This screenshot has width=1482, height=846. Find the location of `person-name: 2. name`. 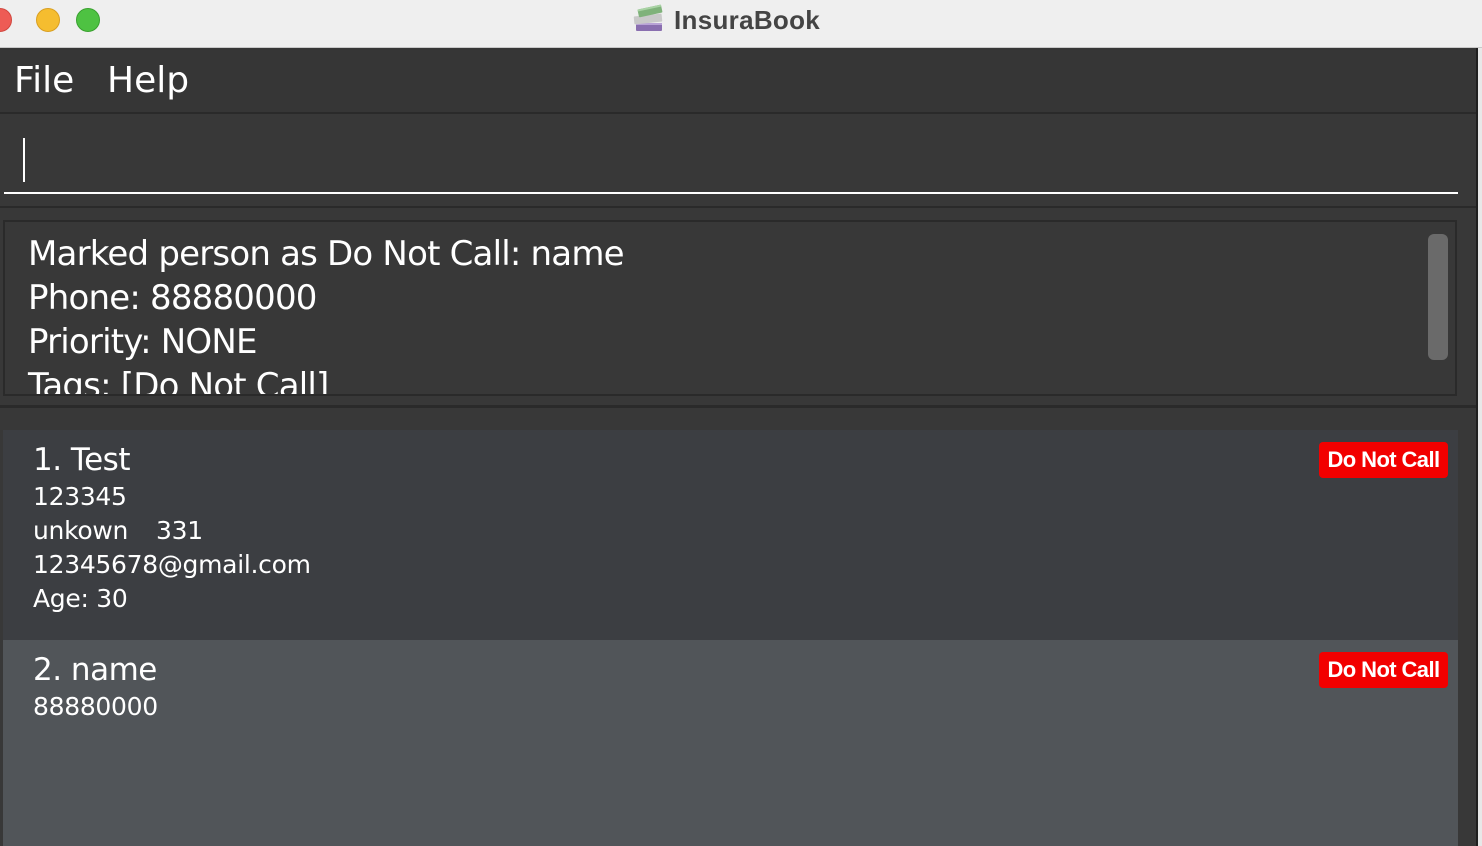

person-name: 2. name is located at coordinates (95, 670).